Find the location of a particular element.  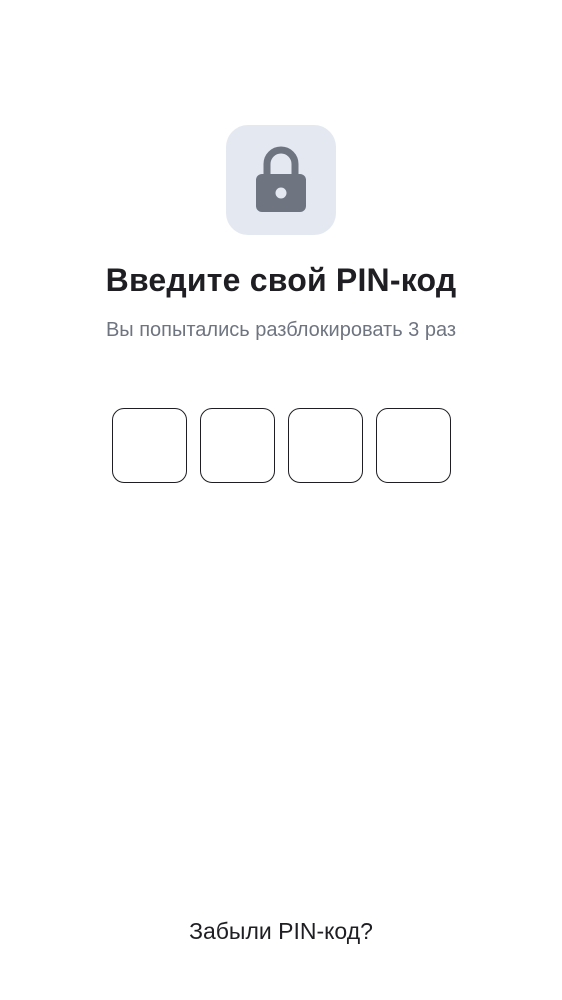

lock-tile is located at coordinates (281, 180).